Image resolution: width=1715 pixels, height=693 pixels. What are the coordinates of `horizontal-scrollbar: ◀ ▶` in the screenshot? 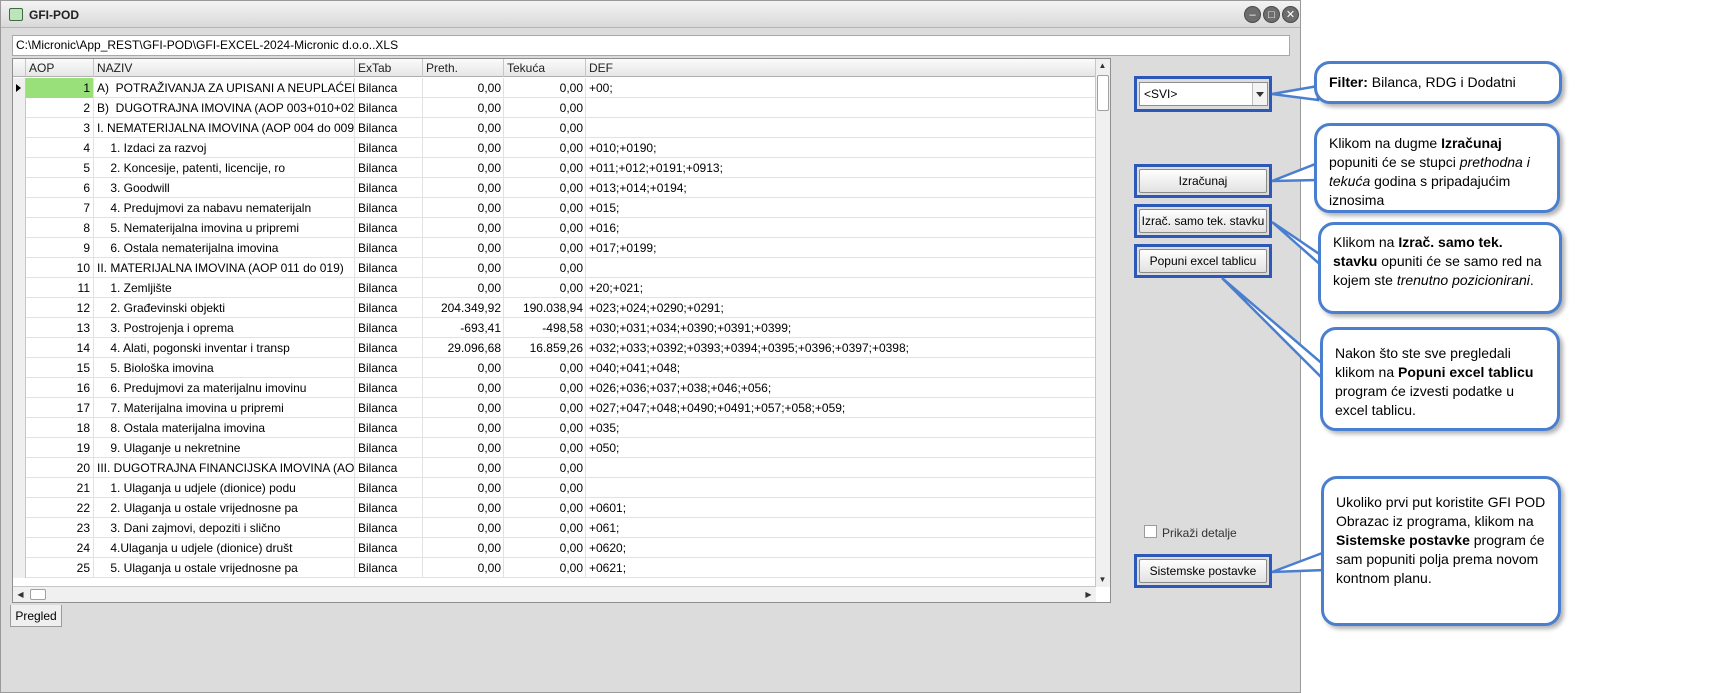 It's located at (554, 594).